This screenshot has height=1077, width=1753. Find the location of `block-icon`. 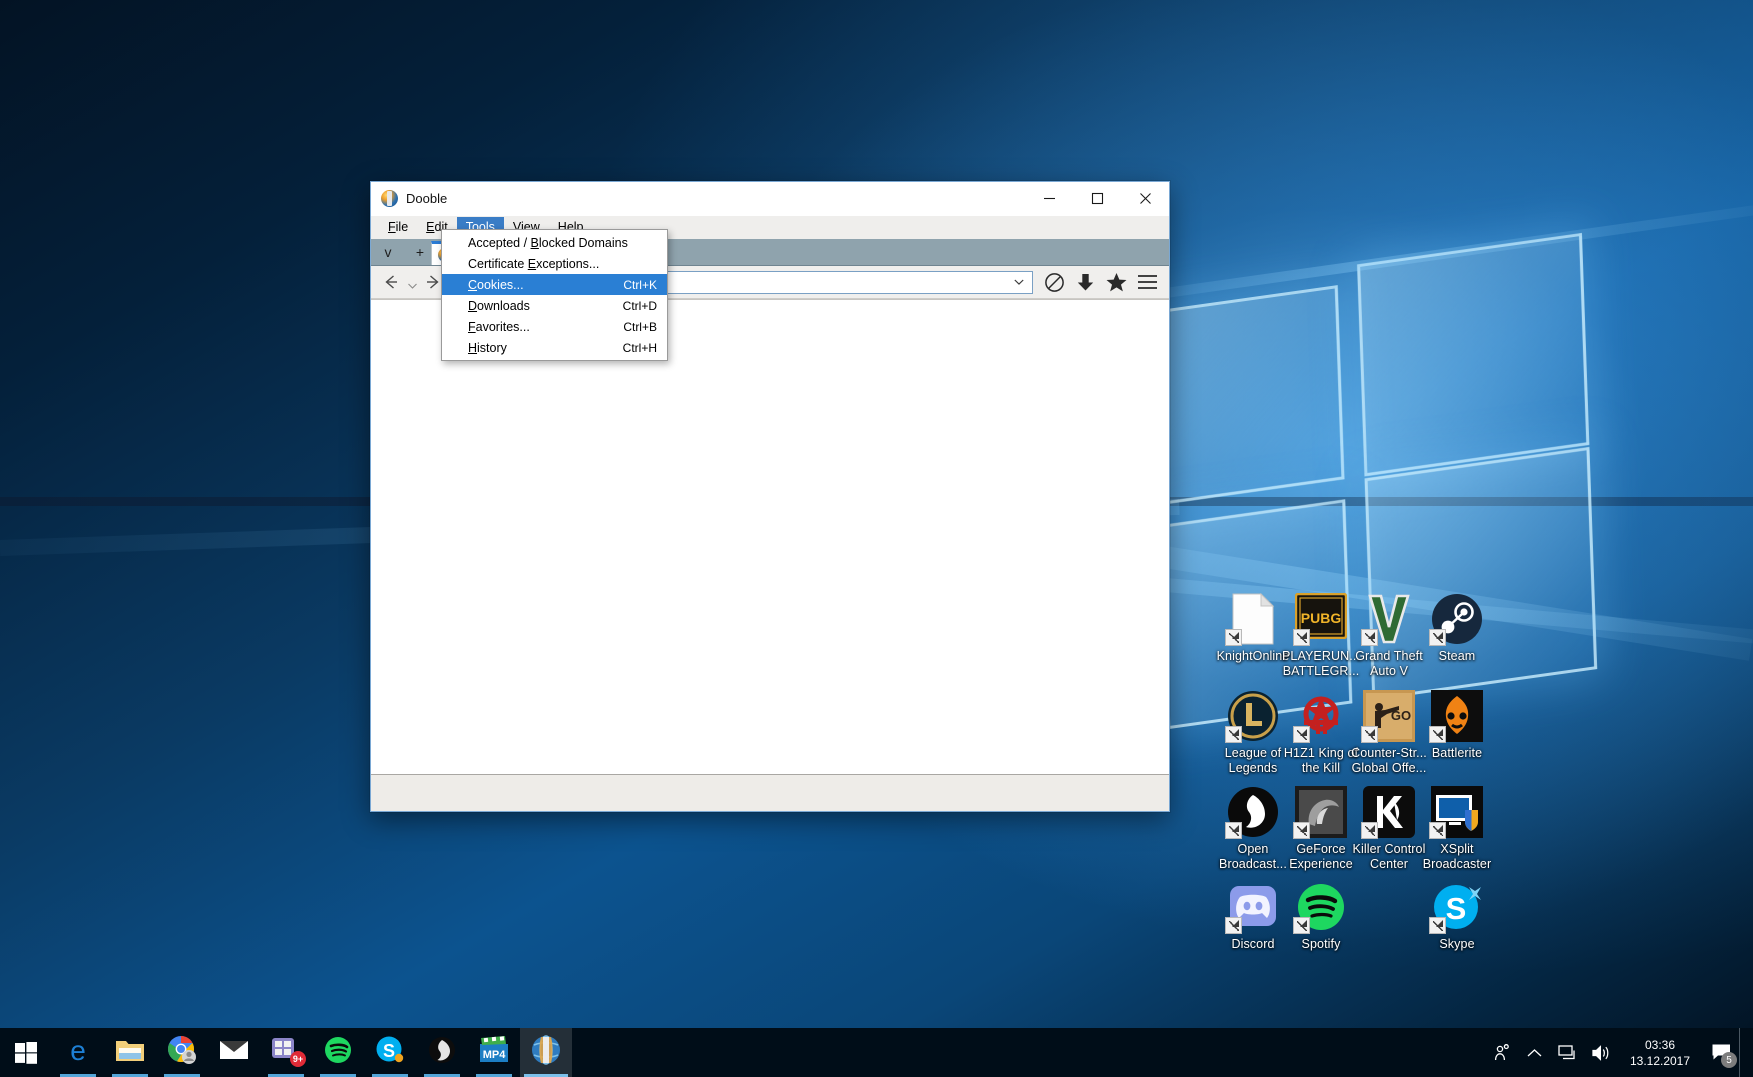

block-icon is located at coordinates (1054, 282).